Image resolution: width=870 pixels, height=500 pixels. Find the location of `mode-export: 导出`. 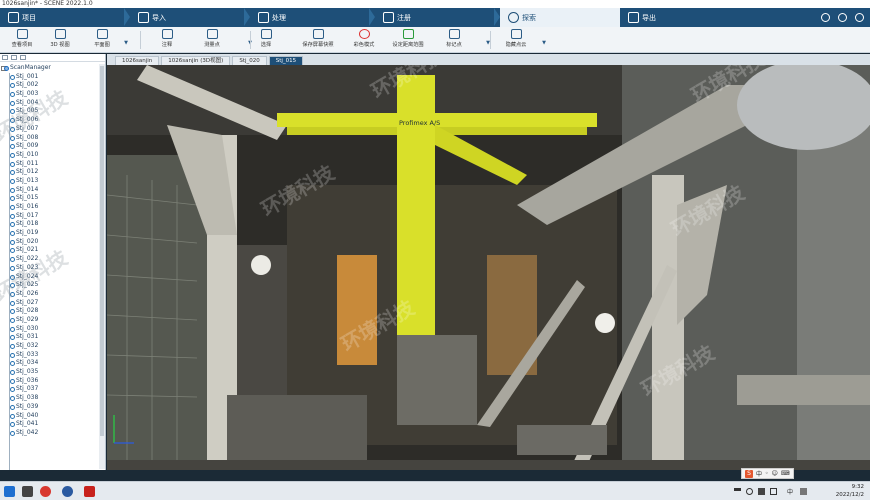

mode-export: 导出 is located at coordinates (680, 17).